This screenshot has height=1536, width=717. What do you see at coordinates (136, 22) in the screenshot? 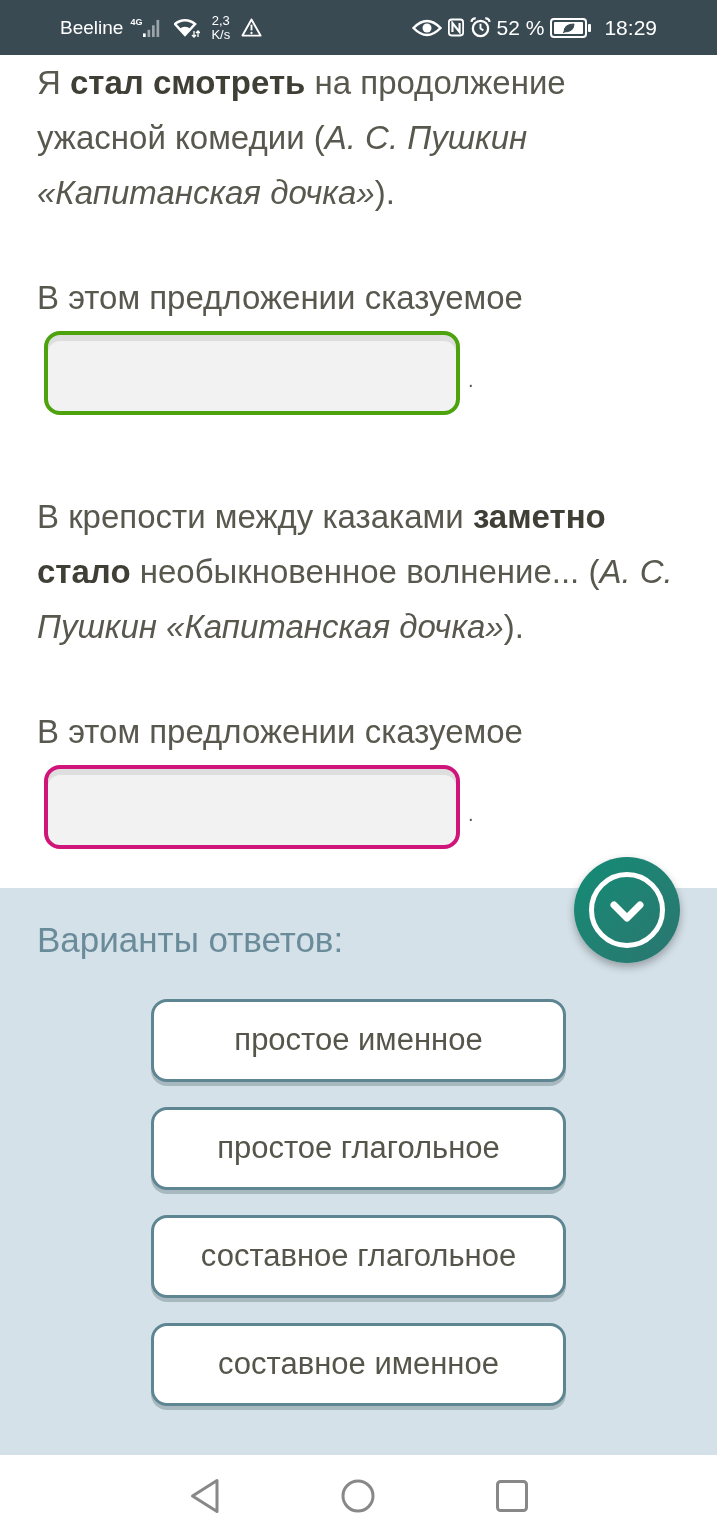
I see `network-type: 4G` at bounding box center [136, 22].